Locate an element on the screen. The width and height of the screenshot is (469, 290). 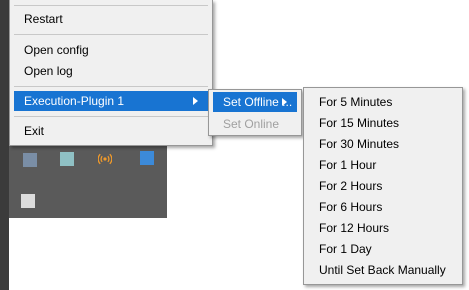
wireless-signal-icon is located at coordinates (105, 159).